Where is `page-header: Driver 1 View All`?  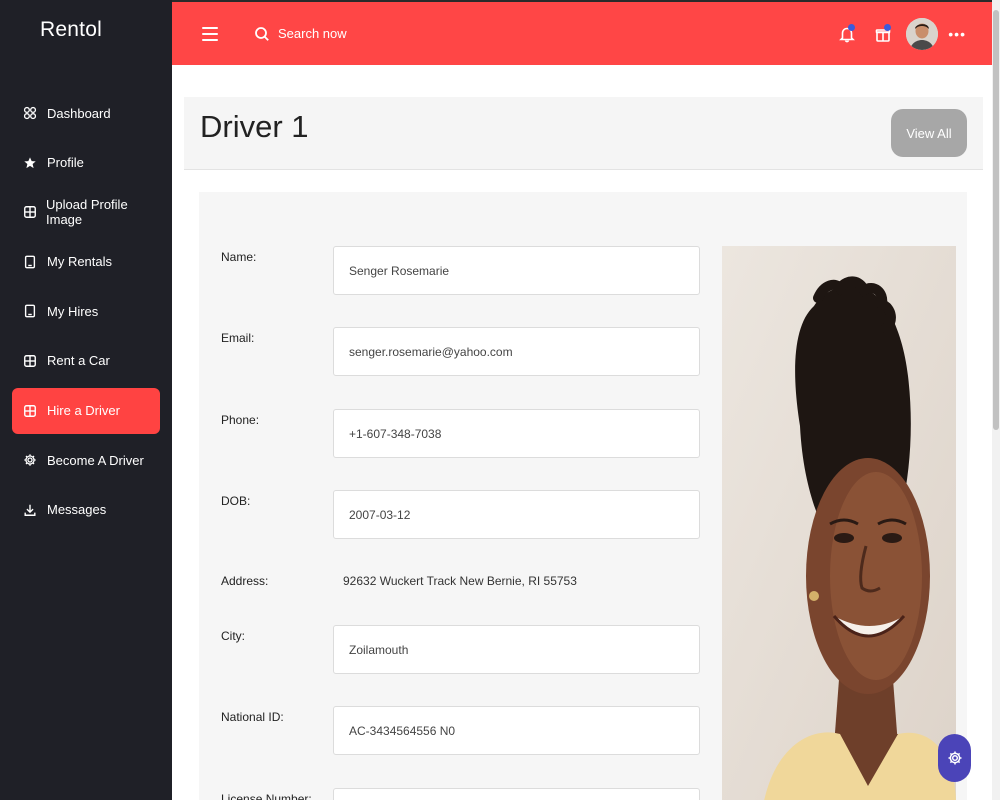 page-header: Driver 1 View All is located at coordinates (583, 133).